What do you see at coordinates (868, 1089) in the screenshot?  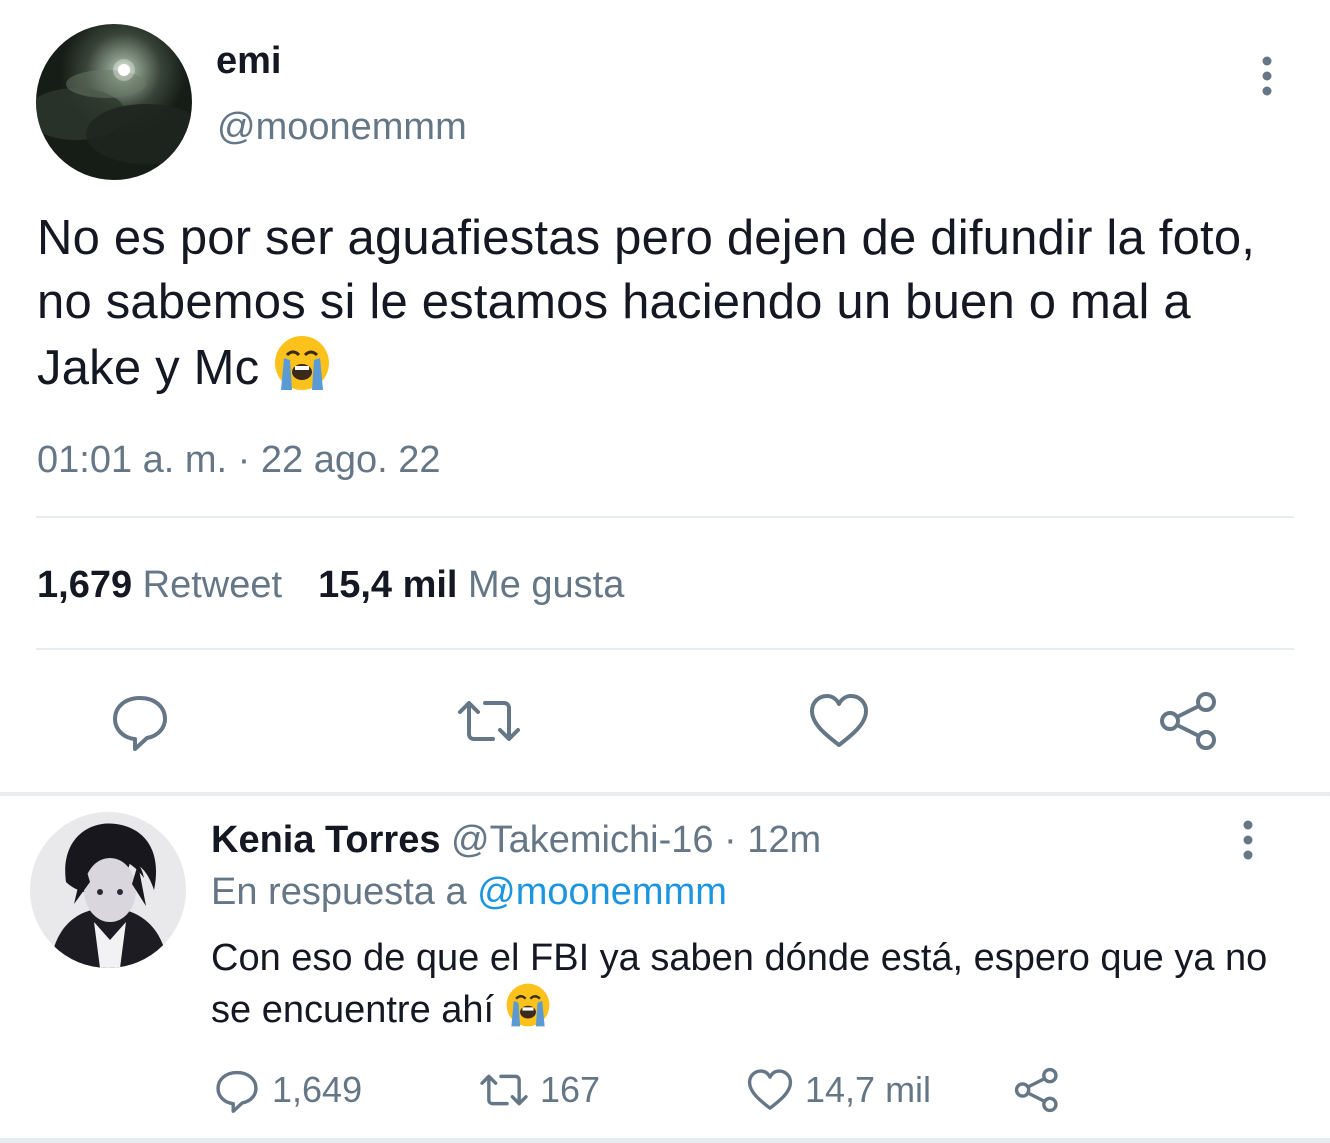 I see `reply-like-count: 14,7 mil` at bounding box center [868, 1089].